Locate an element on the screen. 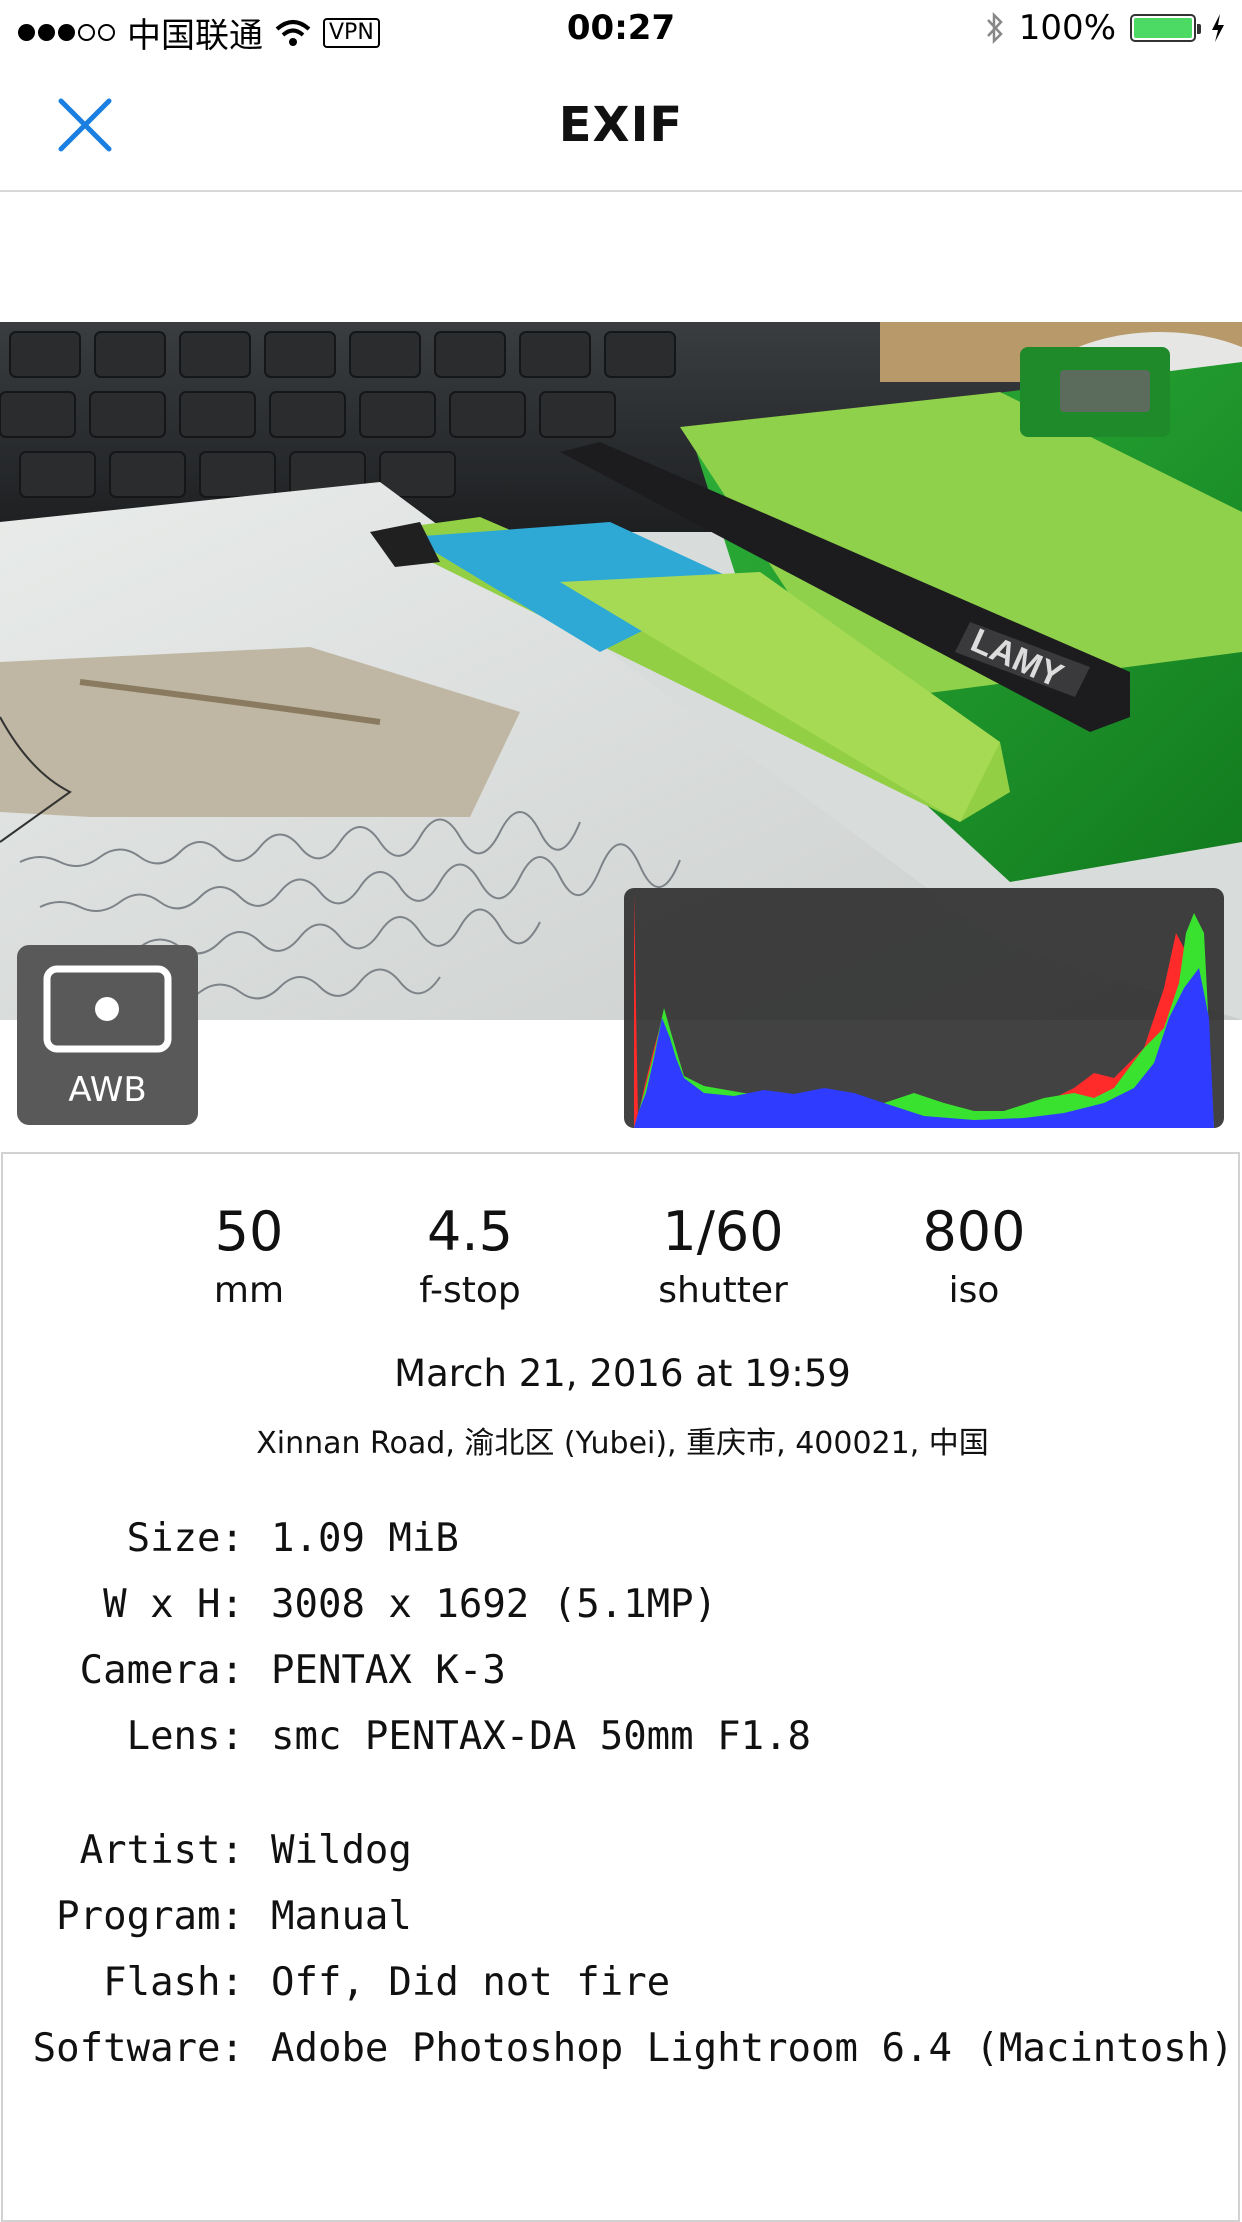  battery-icon is located at coordinates (1165, 28).